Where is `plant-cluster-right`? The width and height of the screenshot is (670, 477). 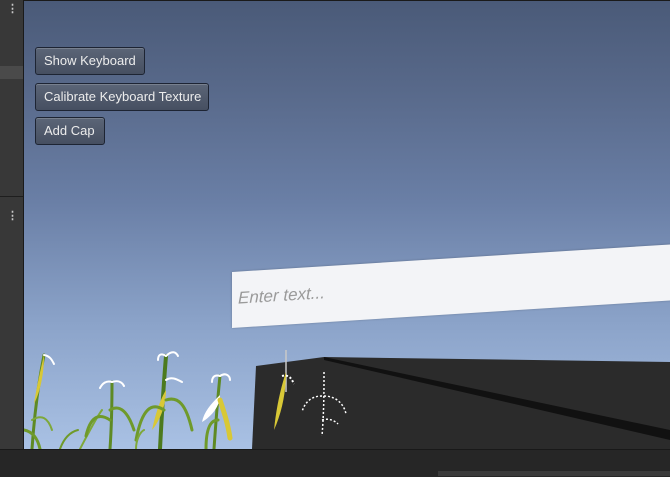
plant-cluster-right is located at coordinates (310, 393).